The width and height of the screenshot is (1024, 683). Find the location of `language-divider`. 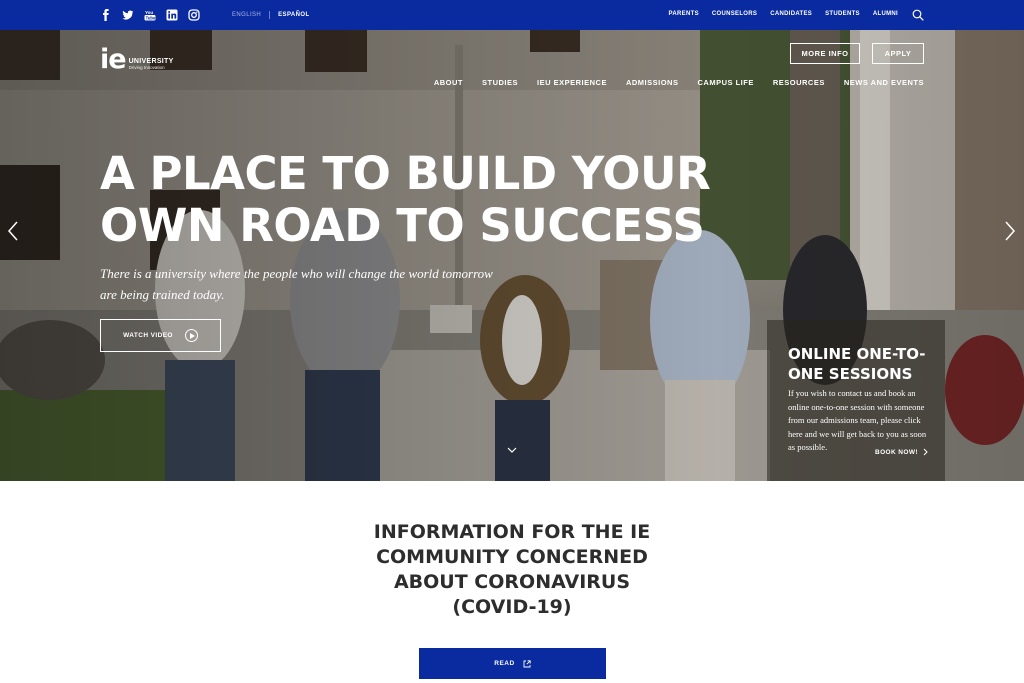

language-divider is located at coordinates (270, 15).